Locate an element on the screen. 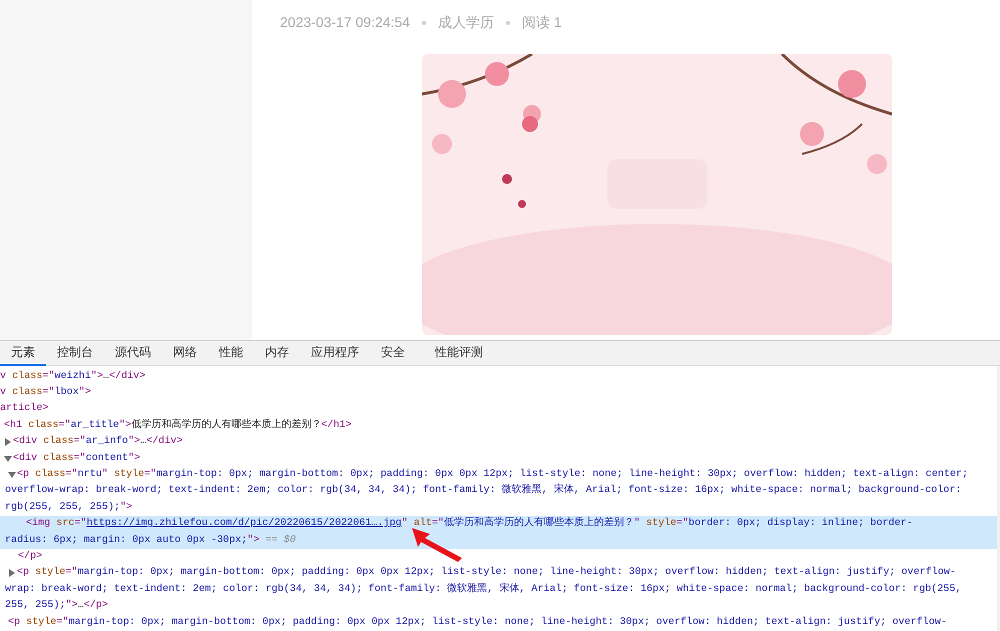  dom-node-line: <div class="content"> is located at coordinates (498, 458).